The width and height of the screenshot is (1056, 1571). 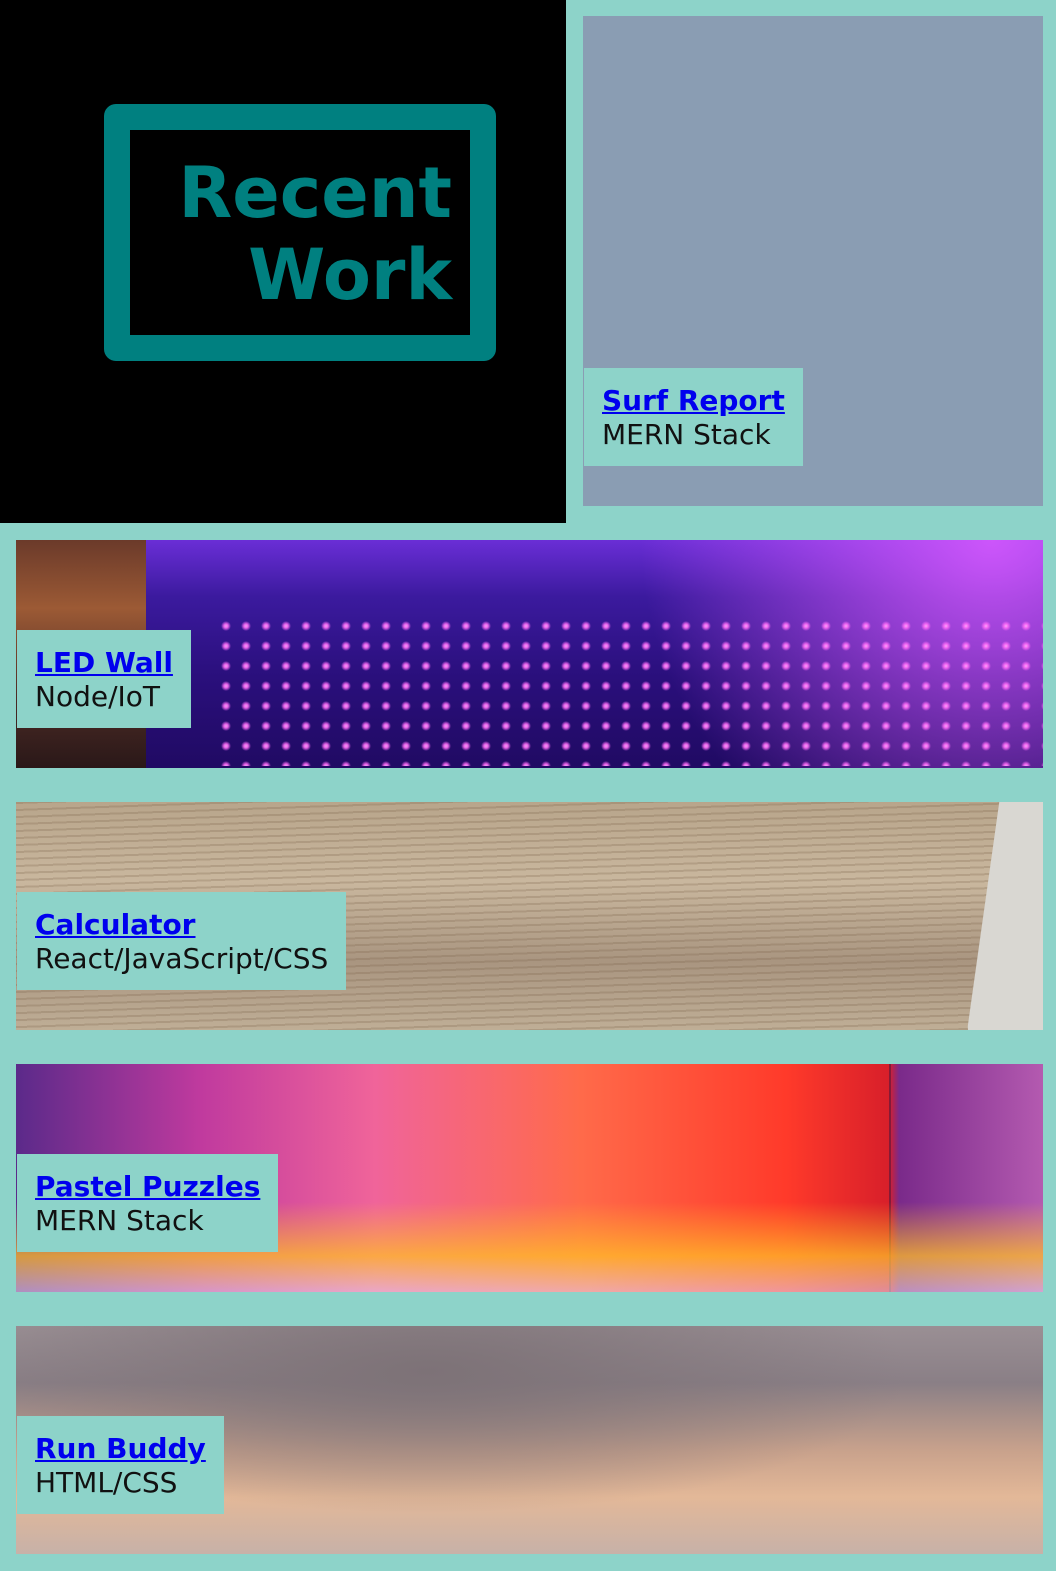 What do you see at coordinates (98, 696) in the screenshot?
I see `project-stack: Node/IoT` at bounding box center [98, 696].